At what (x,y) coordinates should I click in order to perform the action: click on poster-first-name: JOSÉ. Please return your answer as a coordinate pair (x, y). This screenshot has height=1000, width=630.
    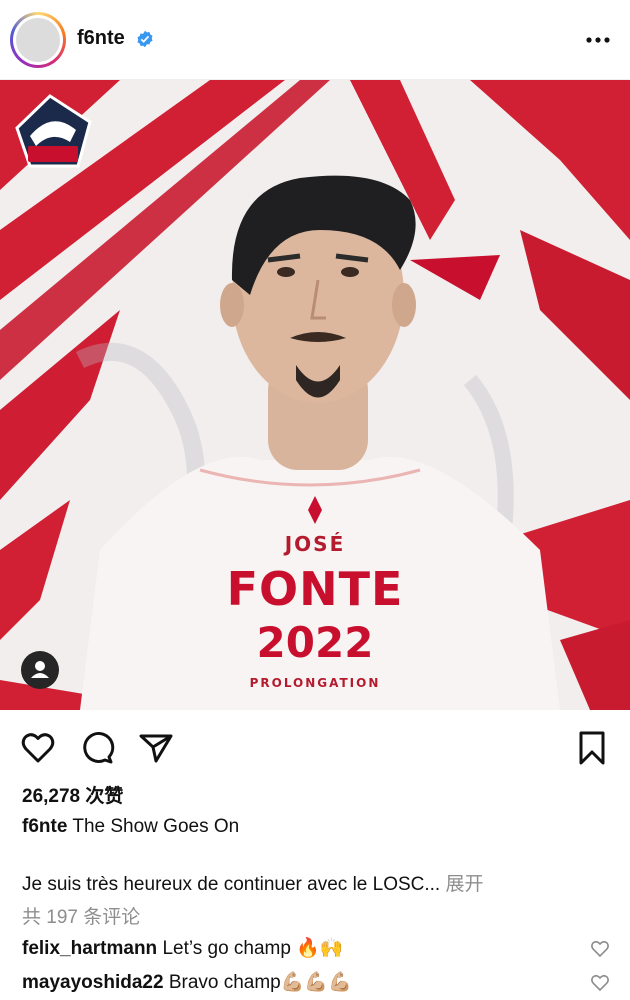
    Looking at the image, I should click on (315, 544).